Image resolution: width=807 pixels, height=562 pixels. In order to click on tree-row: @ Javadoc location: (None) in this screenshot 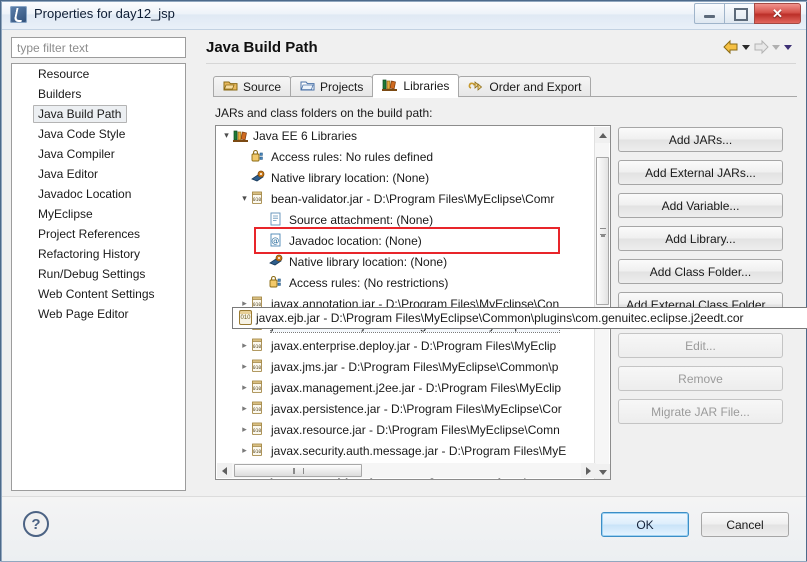, I will do `click(406, 241)`.